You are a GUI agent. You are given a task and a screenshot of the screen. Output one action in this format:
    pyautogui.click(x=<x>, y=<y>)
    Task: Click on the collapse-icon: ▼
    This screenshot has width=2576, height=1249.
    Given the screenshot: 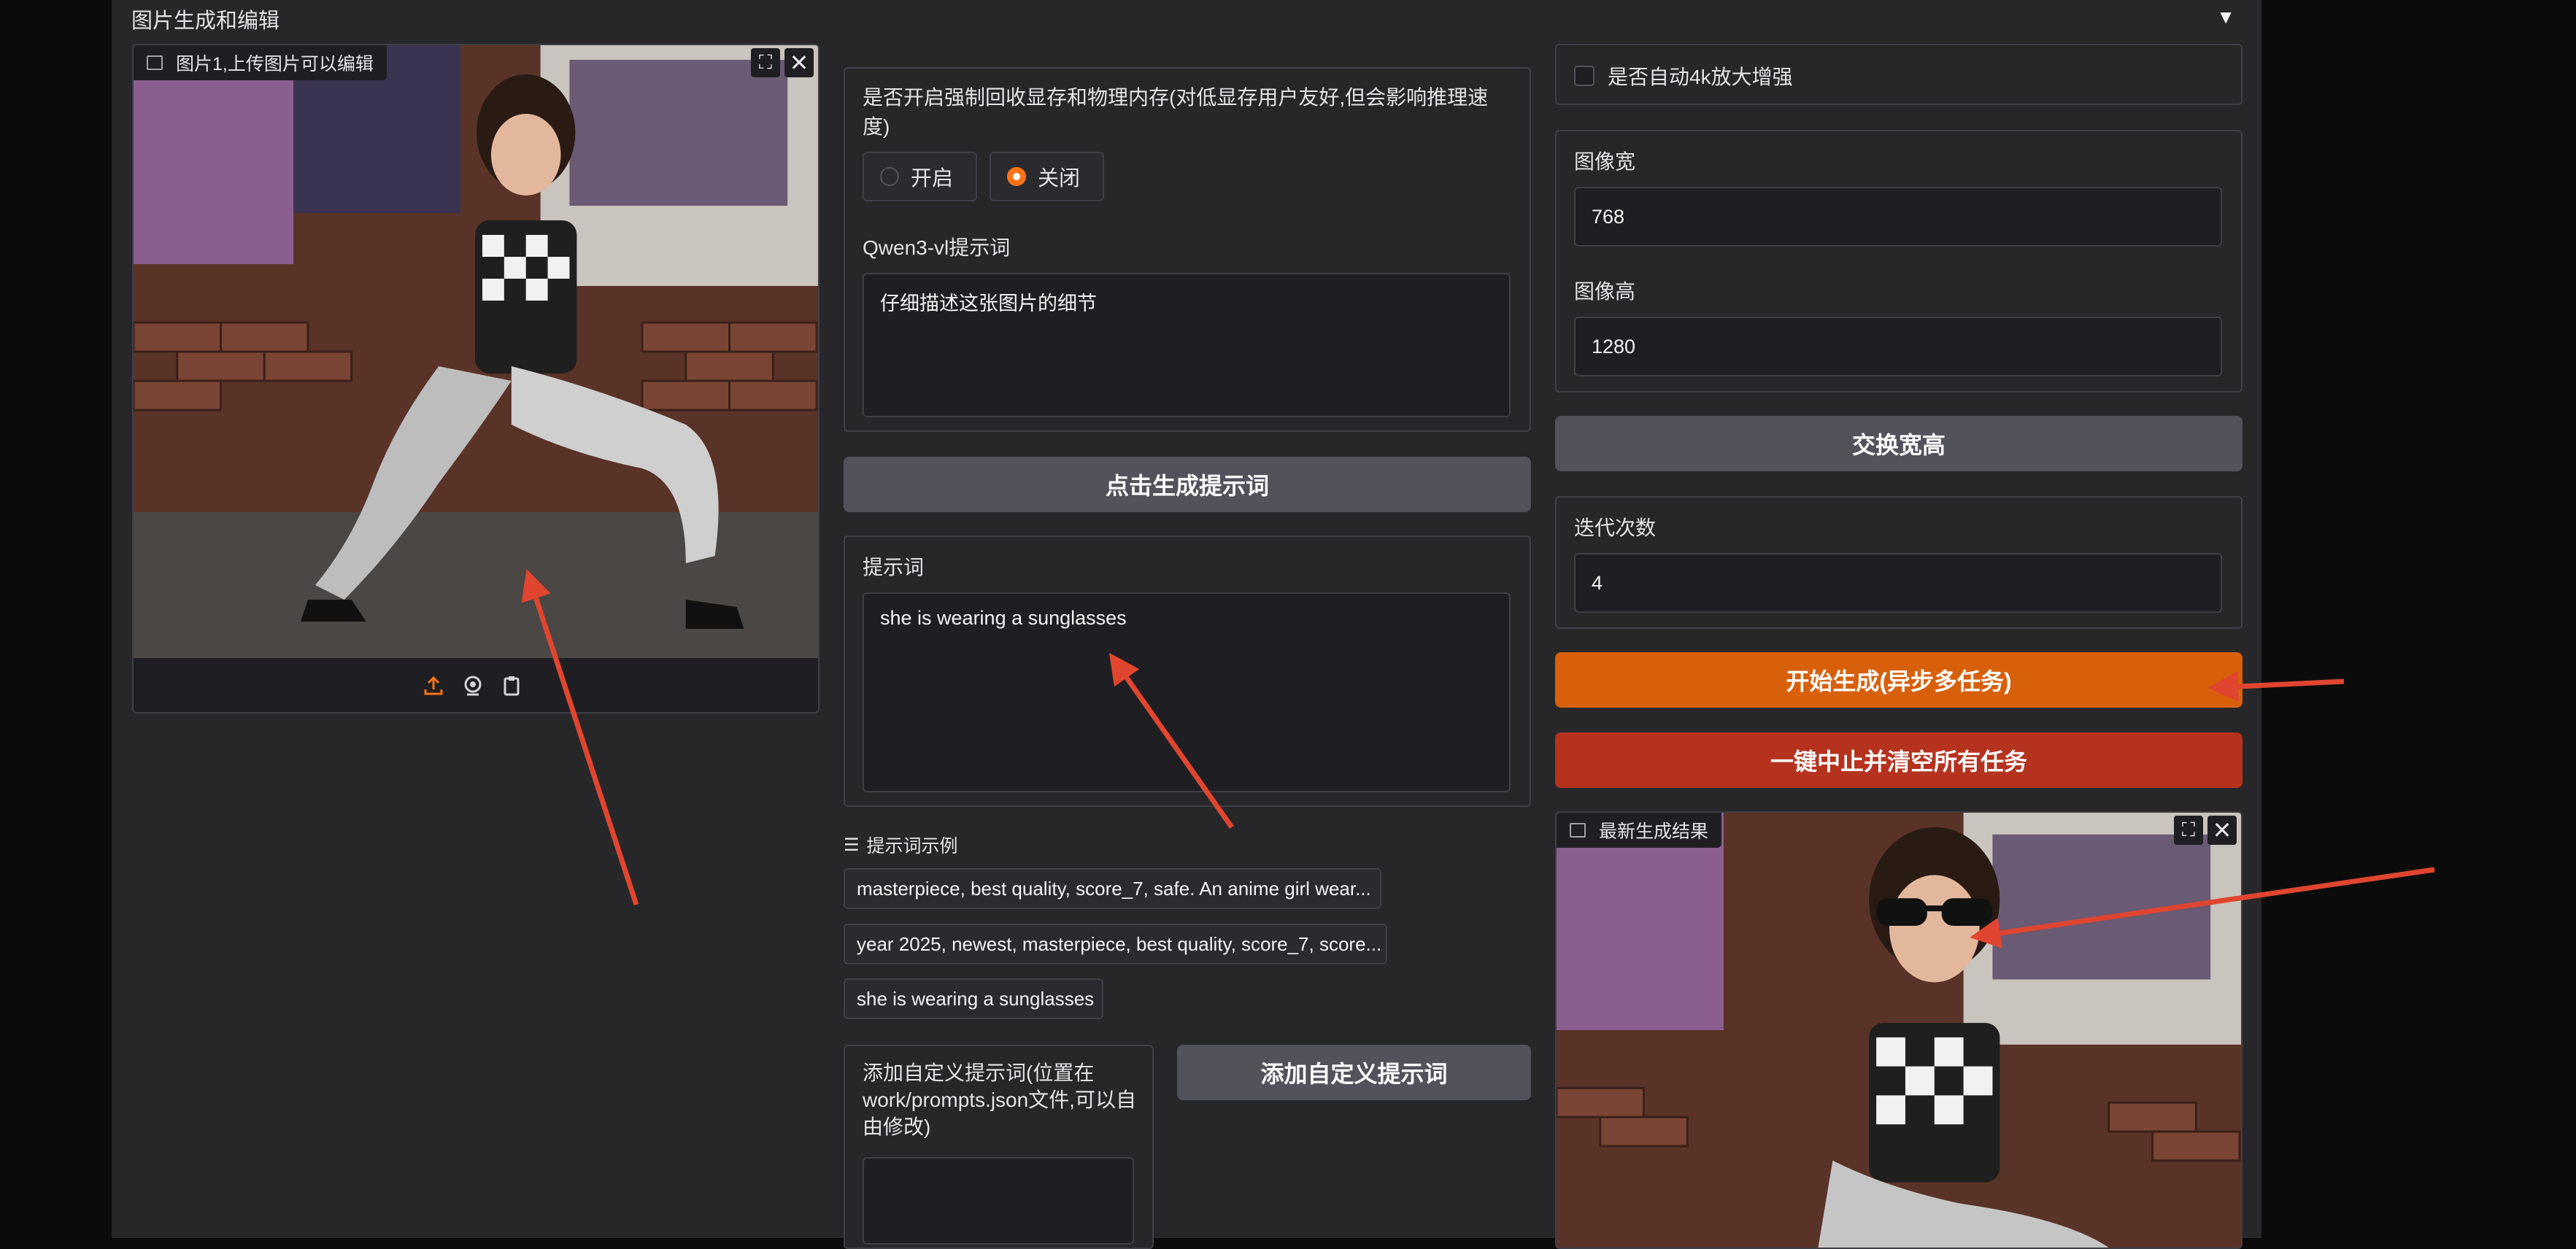 What is the action you would take?
    pyautogui.click(x=2225, y=17)
    